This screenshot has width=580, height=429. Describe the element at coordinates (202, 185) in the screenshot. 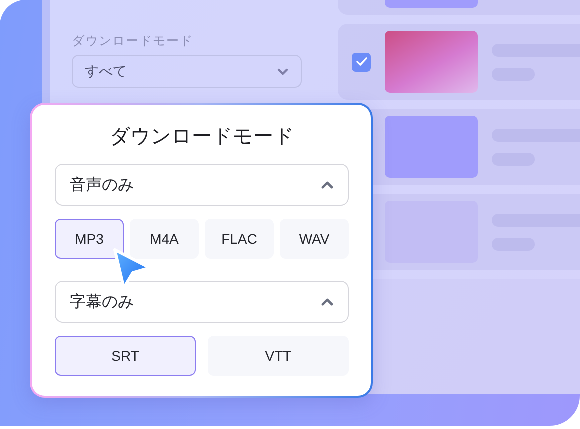

I see `format-dropdown: 音声のみ` at that location.